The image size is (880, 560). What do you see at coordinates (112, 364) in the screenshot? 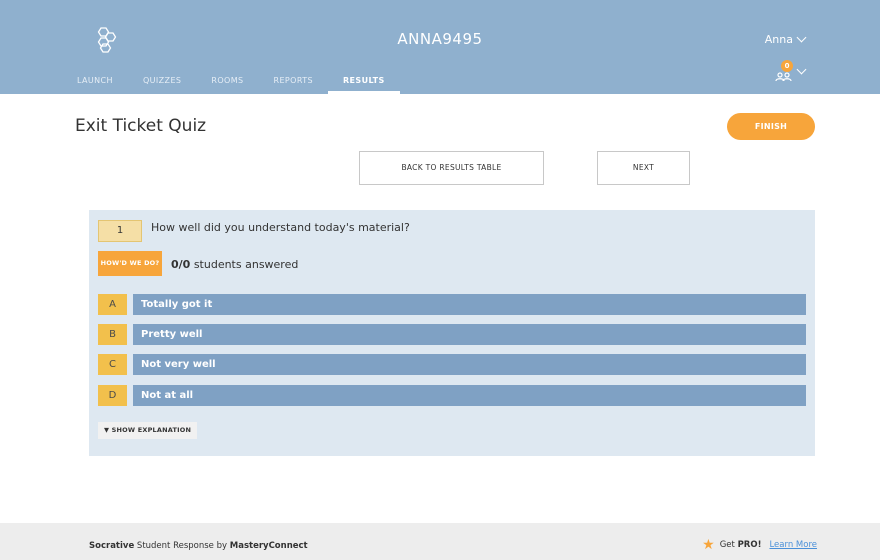
I see `answer-letter: C` at bounding box center [112, 364].